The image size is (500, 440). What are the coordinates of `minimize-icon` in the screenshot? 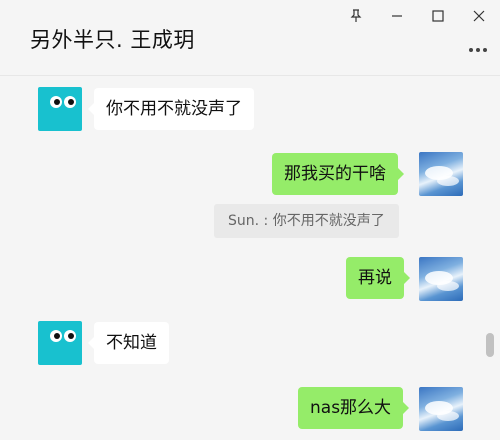 It's located at (397, 16).